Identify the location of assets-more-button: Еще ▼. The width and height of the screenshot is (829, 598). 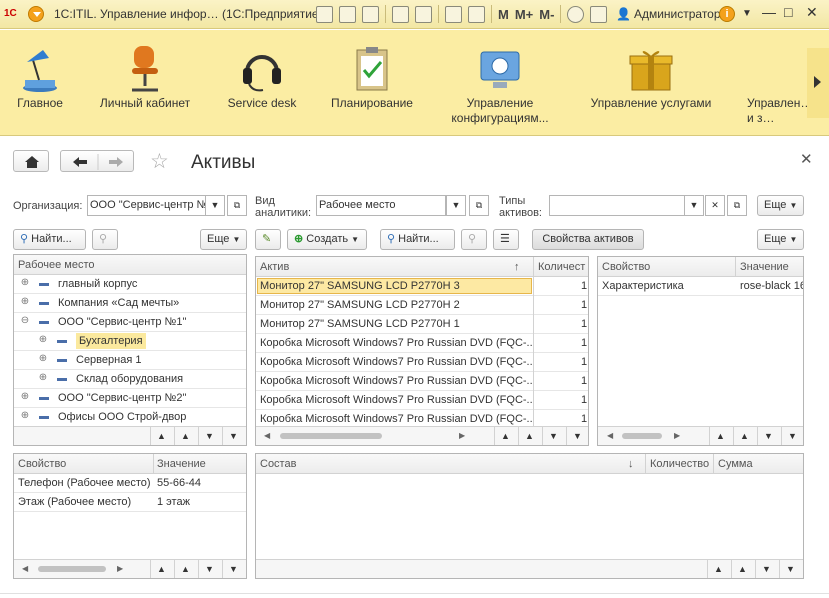
(780, 239).